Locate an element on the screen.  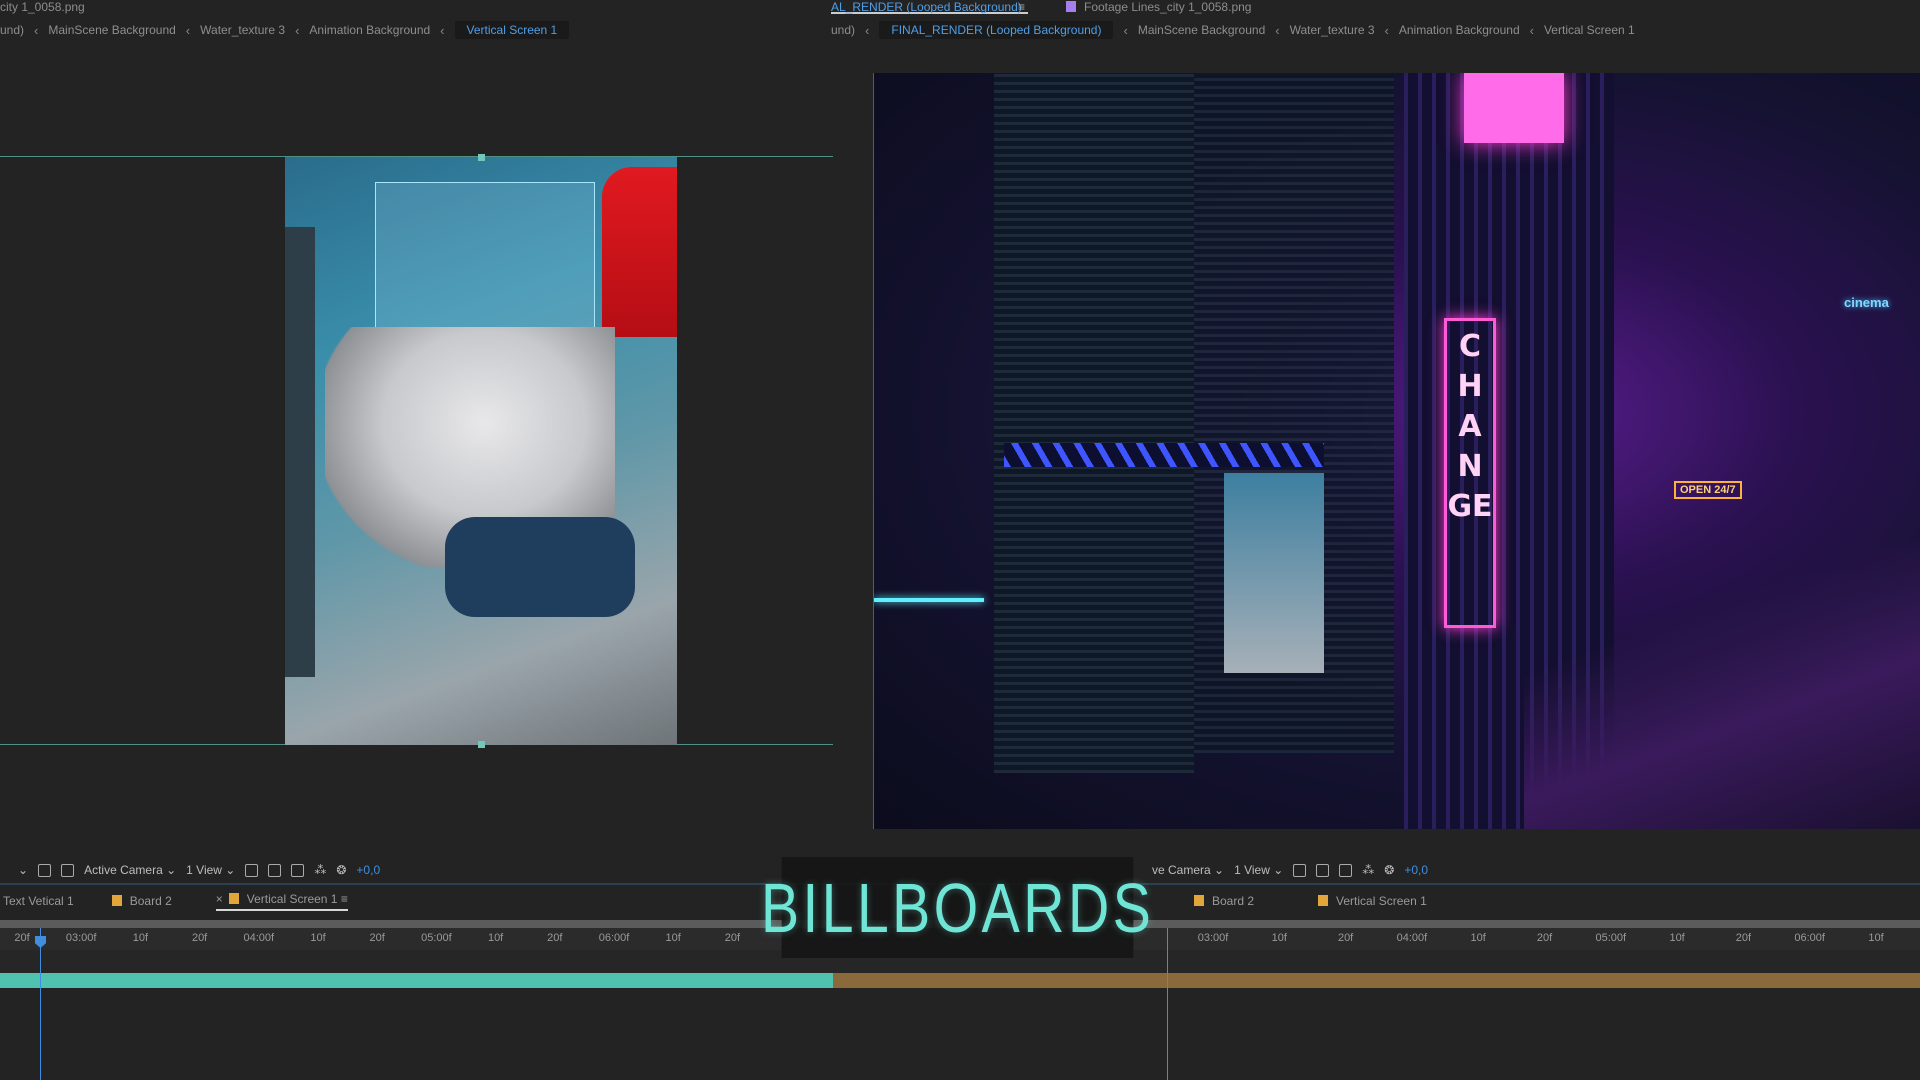
tab-footage: Footage Lines_city 1_0058.png is located at coordinates (1158, 7).